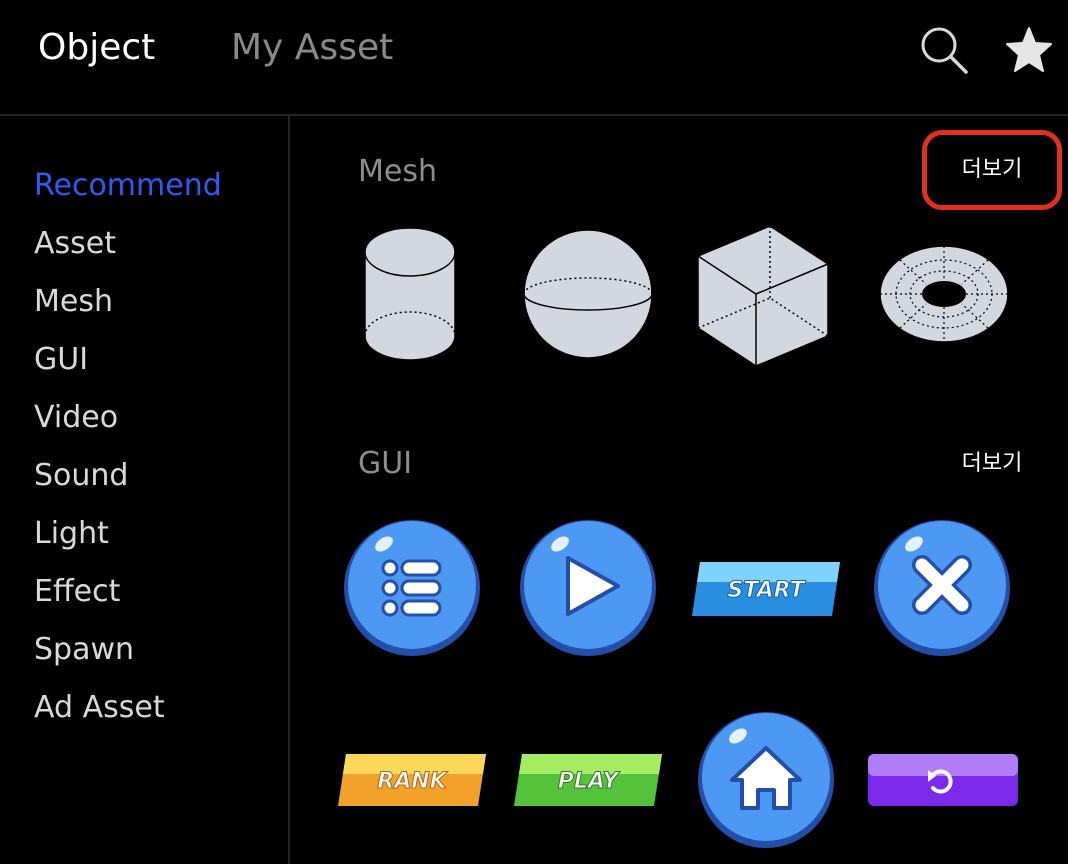  I want to click on section-title-gui: GUI, so click(385, 463).